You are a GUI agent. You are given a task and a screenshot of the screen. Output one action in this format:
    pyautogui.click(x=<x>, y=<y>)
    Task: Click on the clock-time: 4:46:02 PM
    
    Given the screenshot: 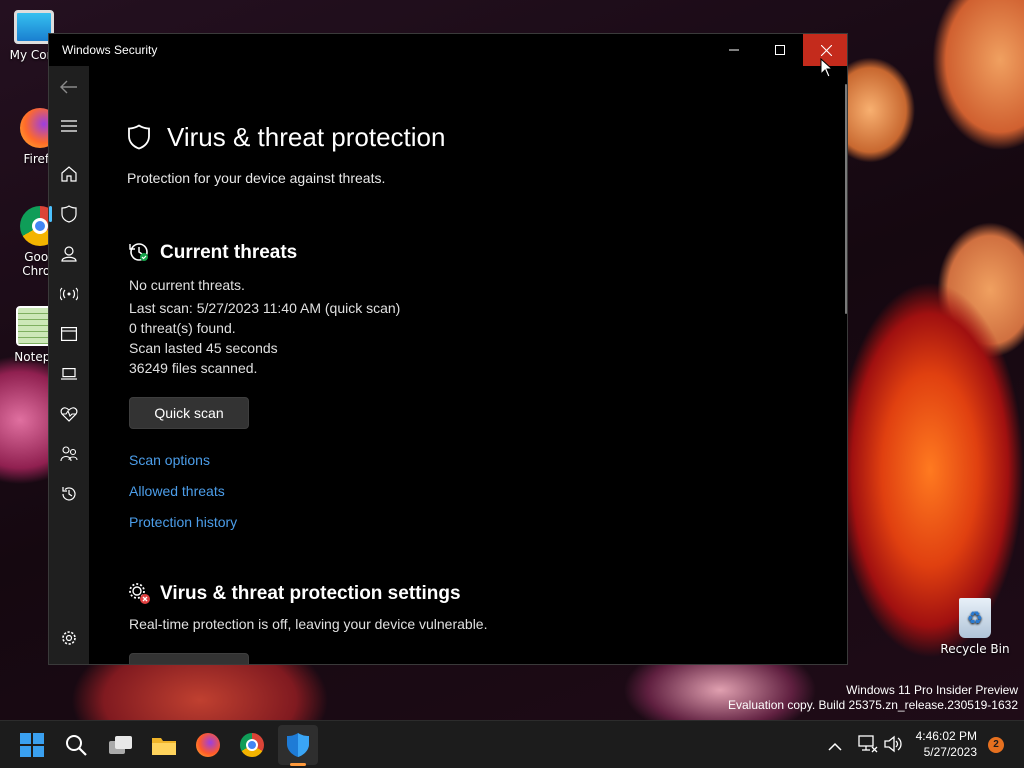 What is the action you would take?
    pyautogui.click(x=946, y=736)
    